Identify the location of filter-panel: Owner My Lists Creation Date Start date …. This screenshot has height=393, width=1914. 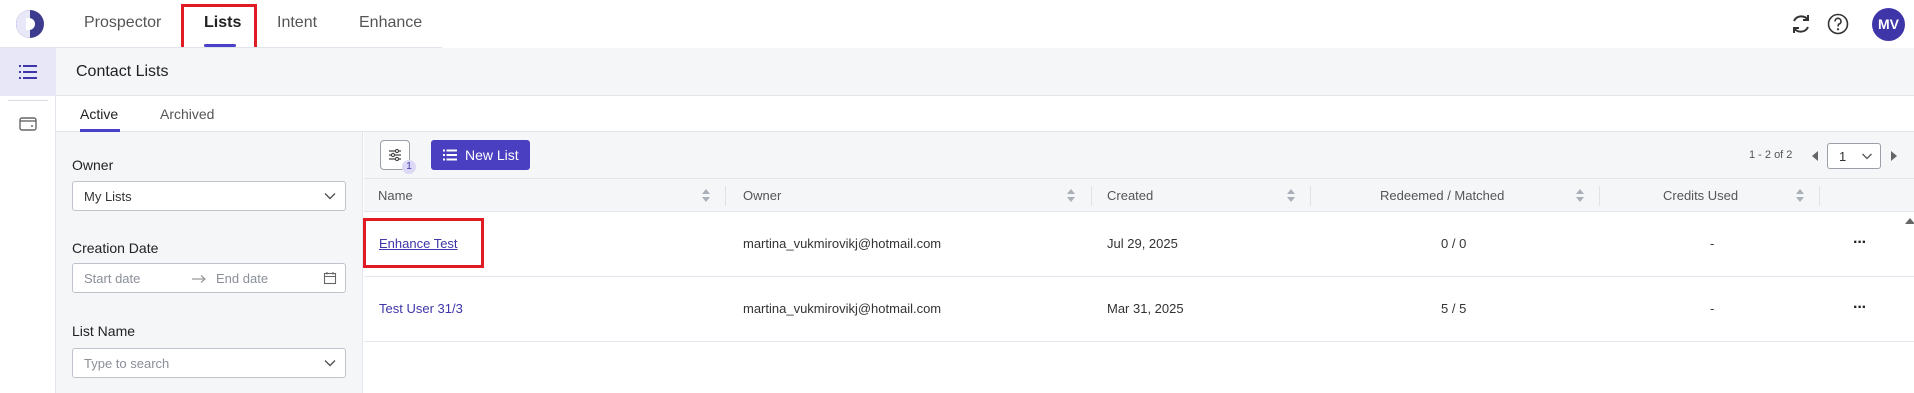
(209, 262).